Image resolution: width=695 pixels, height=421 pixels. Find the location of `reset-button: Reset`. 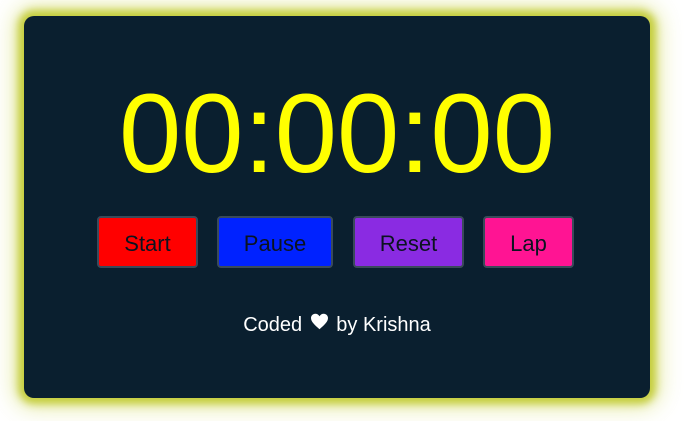

reset-button: Reset is located at coordinates (408, 242).